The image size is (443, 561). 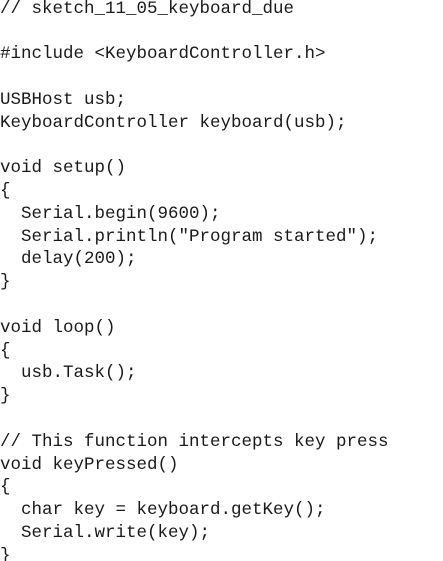 I want to click on code-line: Serial.begin(9600);, so click(x=110, y=213).